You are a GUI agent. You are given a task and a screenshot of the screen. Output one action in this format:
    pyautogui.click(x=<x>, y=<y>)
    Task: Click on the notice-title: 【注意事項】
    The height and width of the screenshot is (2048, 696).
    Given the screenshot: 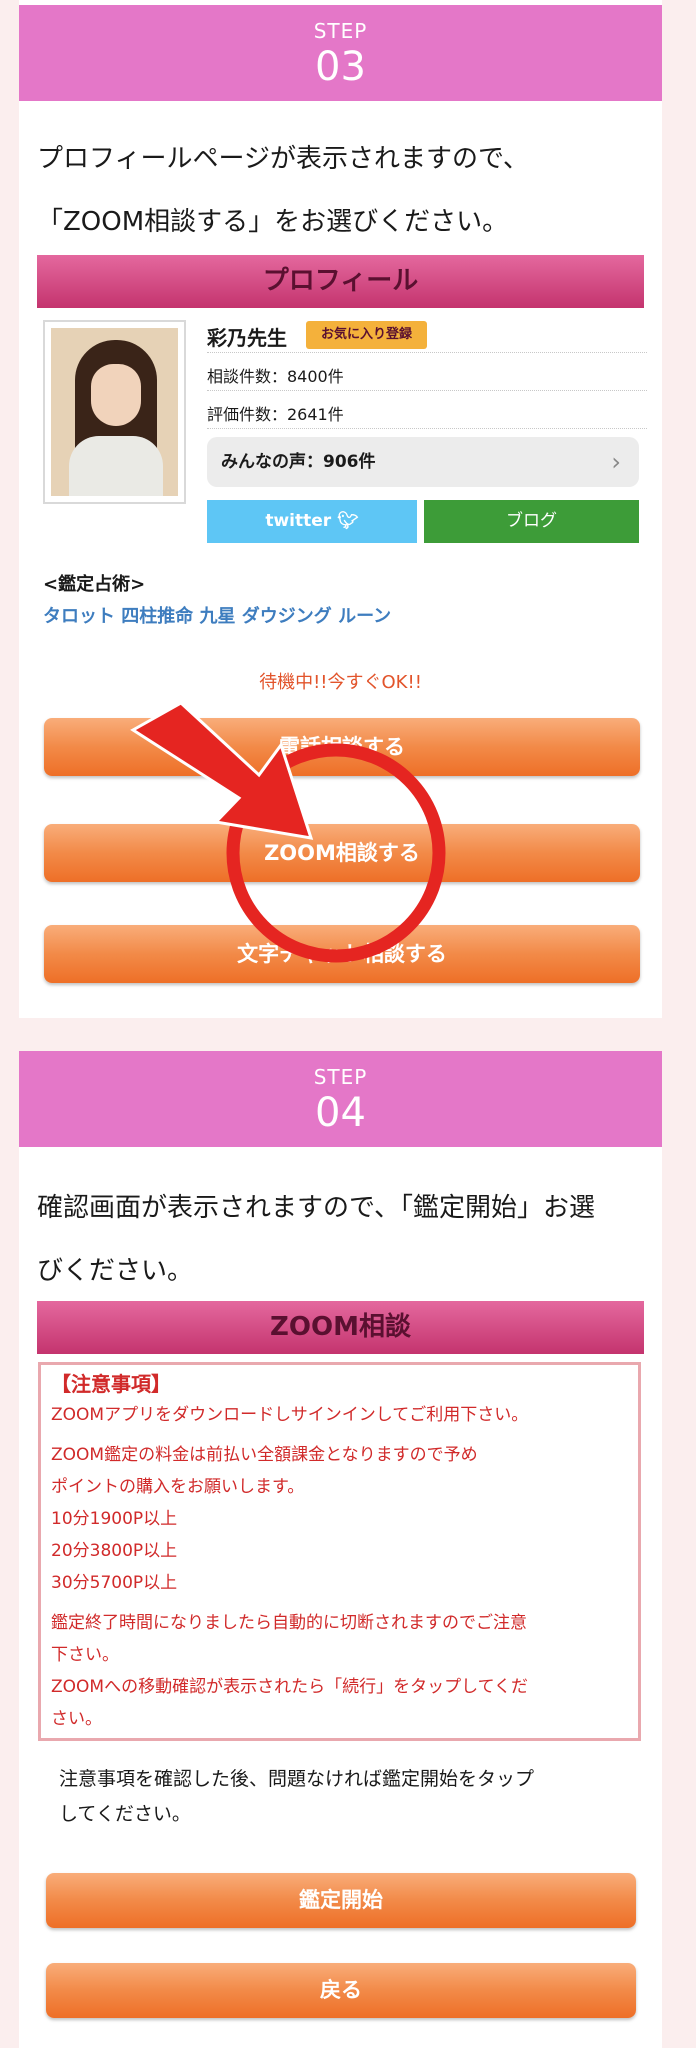 What is the action you would take?
    pyautogui.click(x=111, y=1384)
    